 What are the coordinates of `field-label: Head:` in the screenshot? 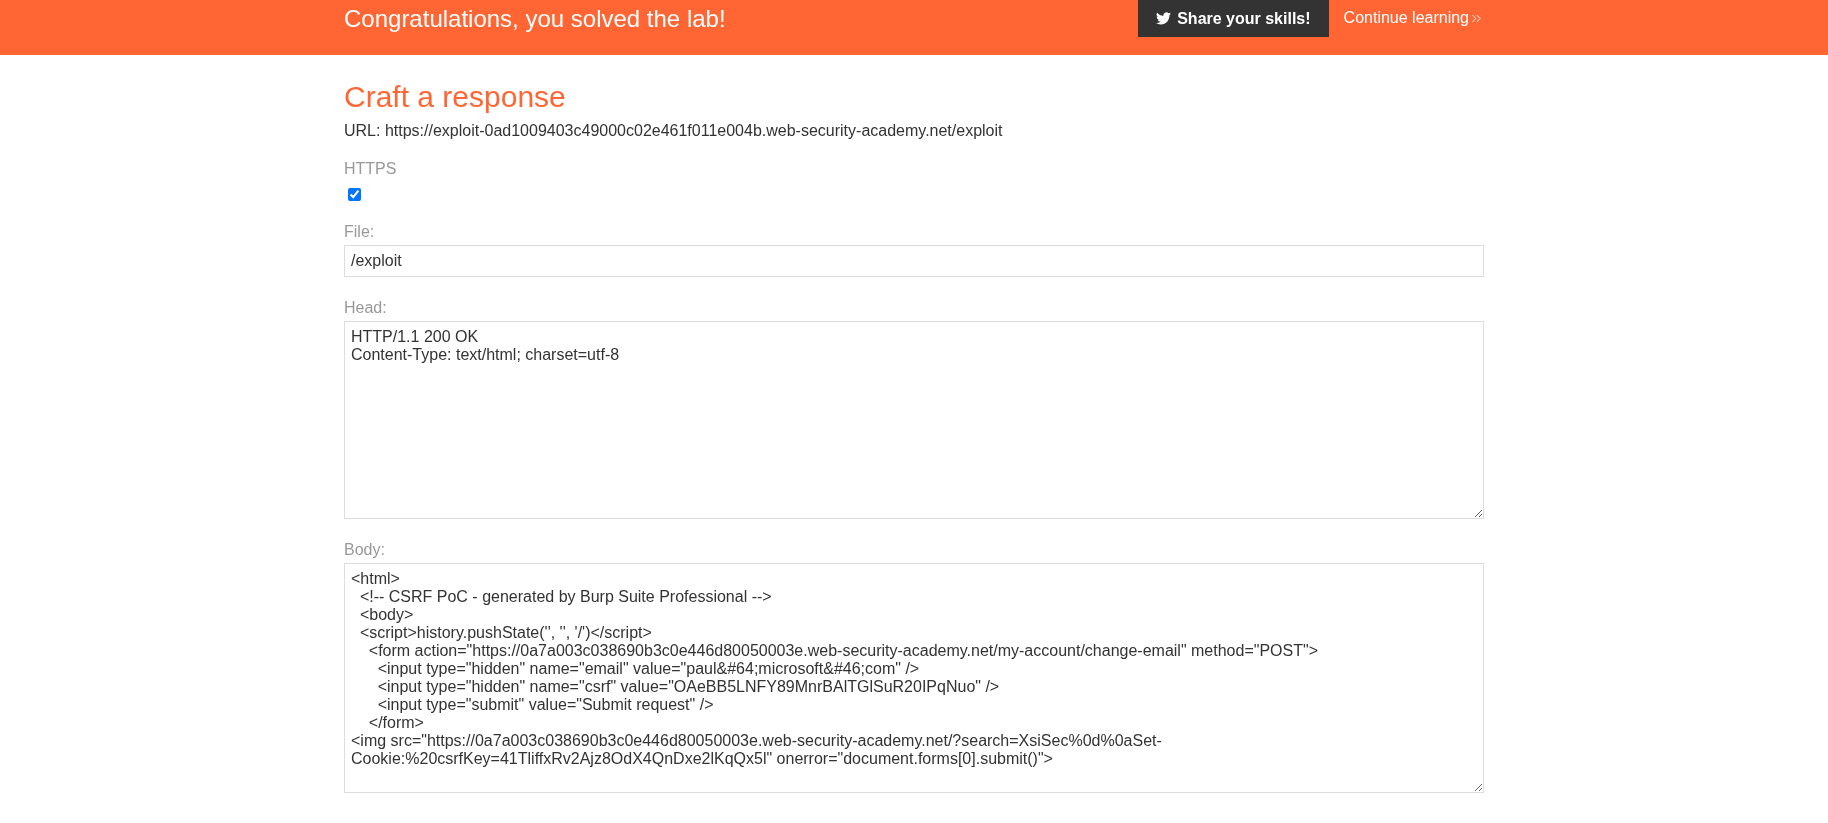 It's located at (366, 308).